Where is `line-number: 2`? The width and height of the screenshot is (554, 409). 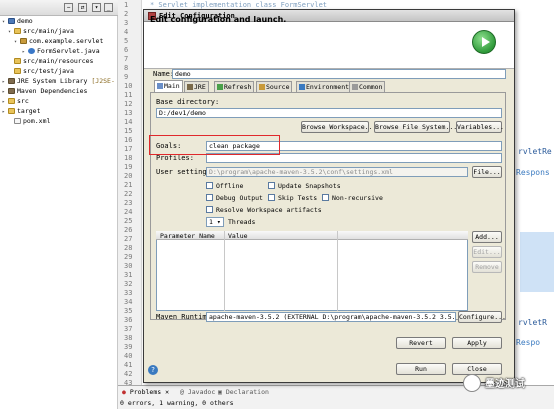
line-number: 2 is located at coordinates (126, 14).